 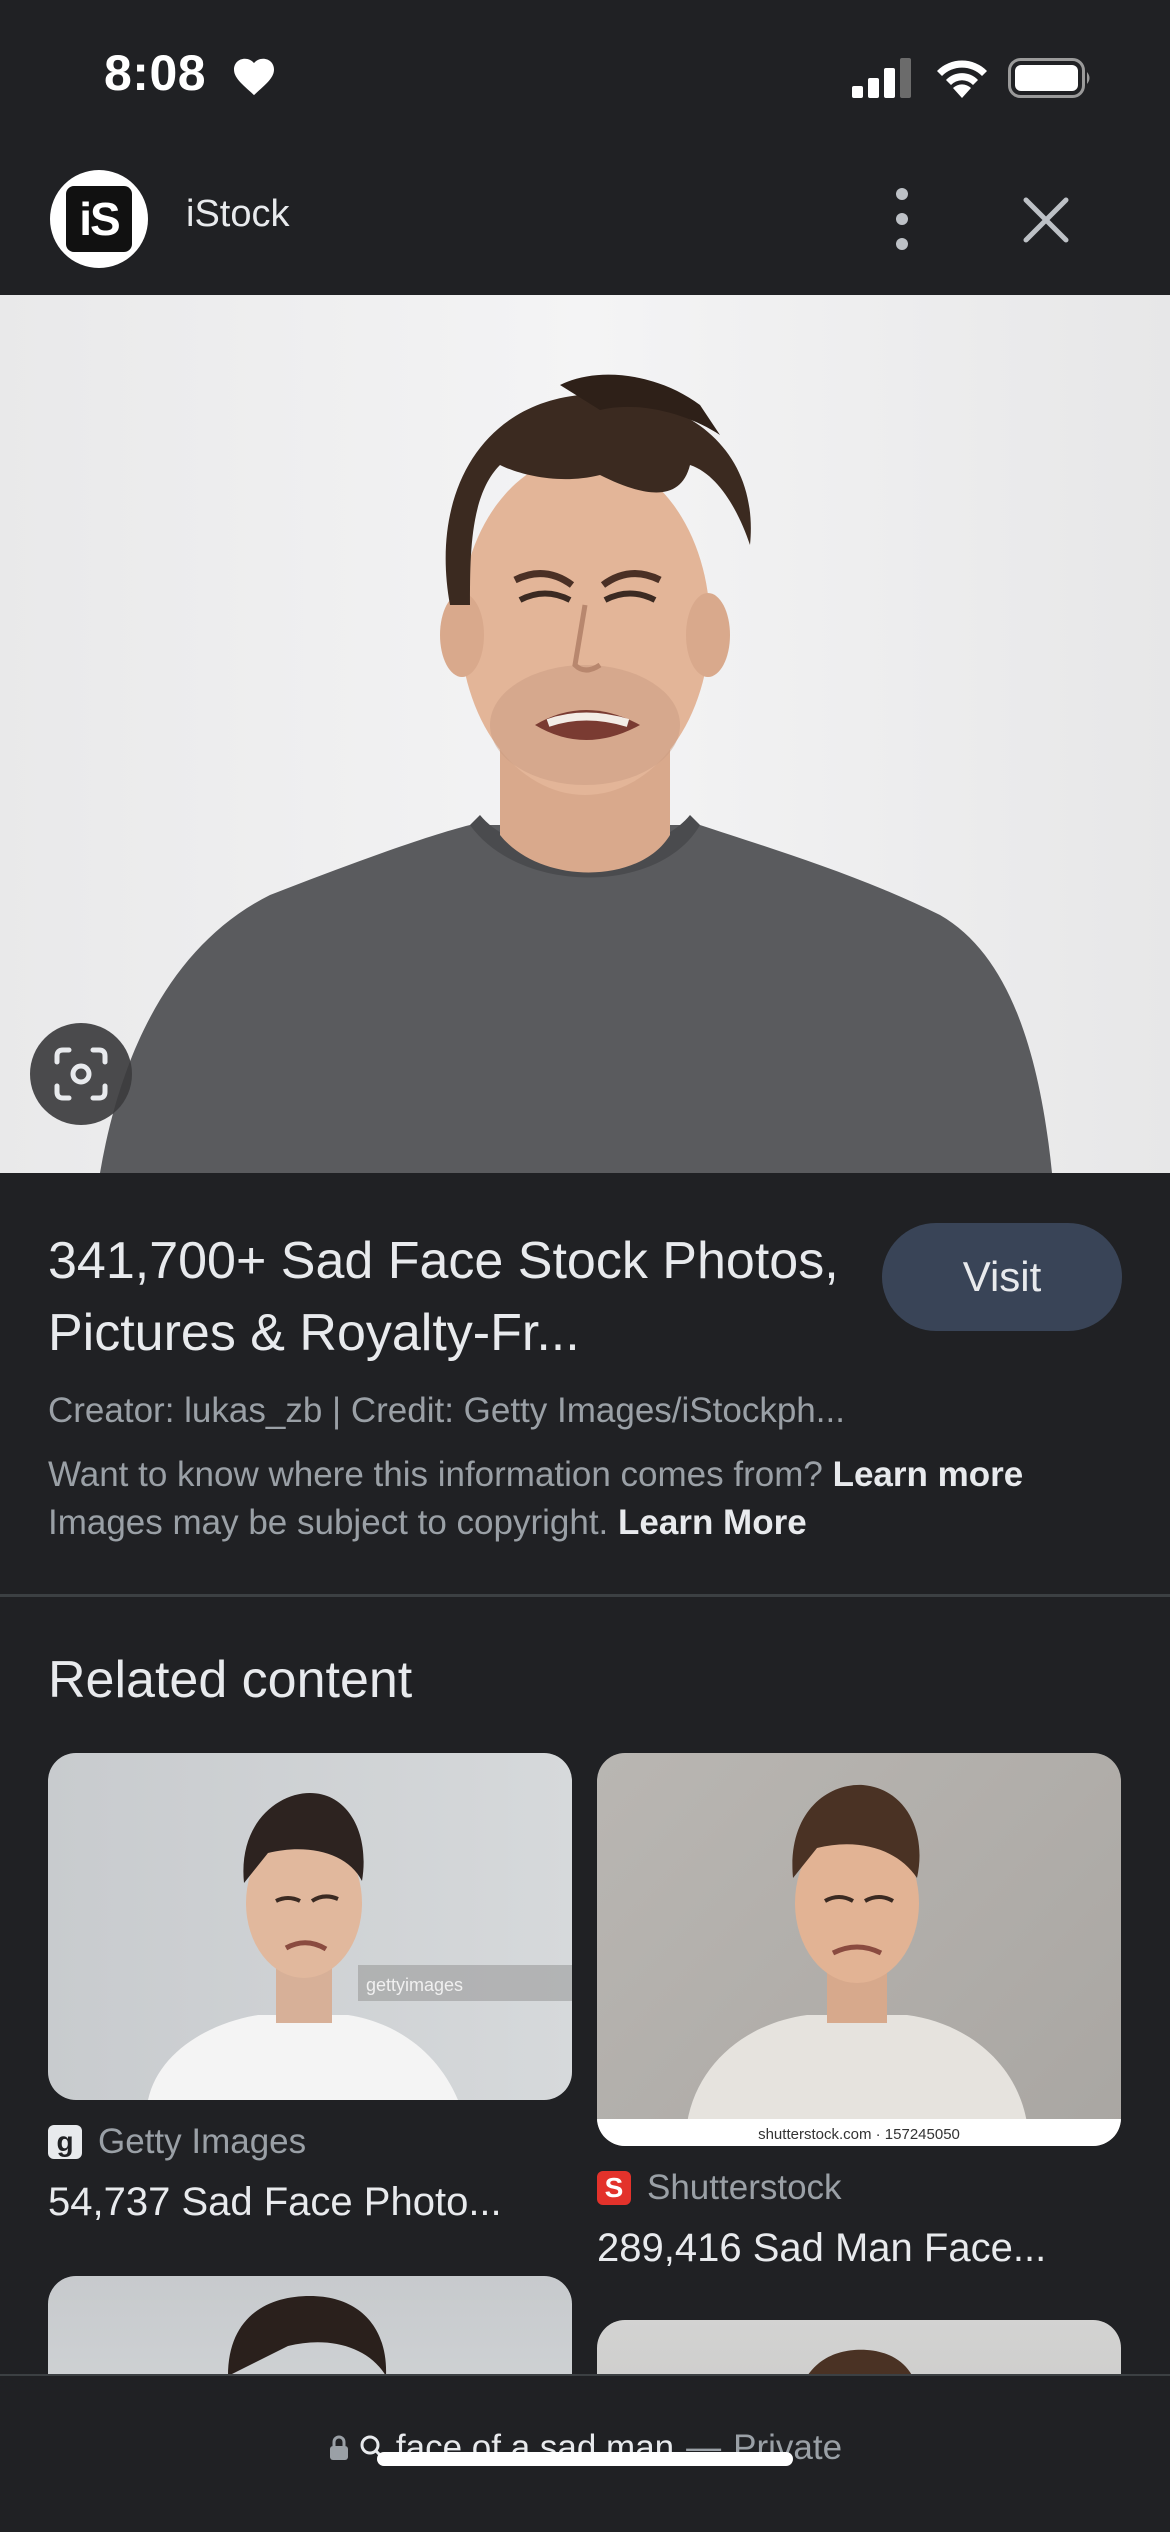 I want to click on signal-icon, so click(x=881, y=78).